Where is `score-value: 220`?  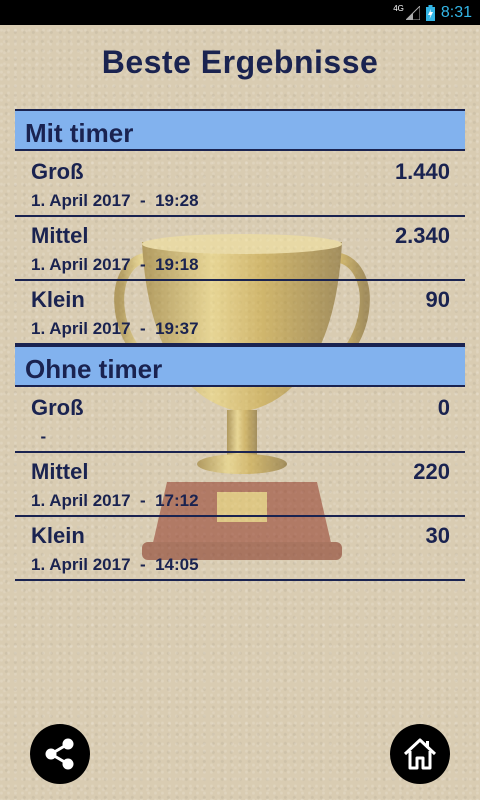 score-value: 220 is located at coordinates (431, 471).